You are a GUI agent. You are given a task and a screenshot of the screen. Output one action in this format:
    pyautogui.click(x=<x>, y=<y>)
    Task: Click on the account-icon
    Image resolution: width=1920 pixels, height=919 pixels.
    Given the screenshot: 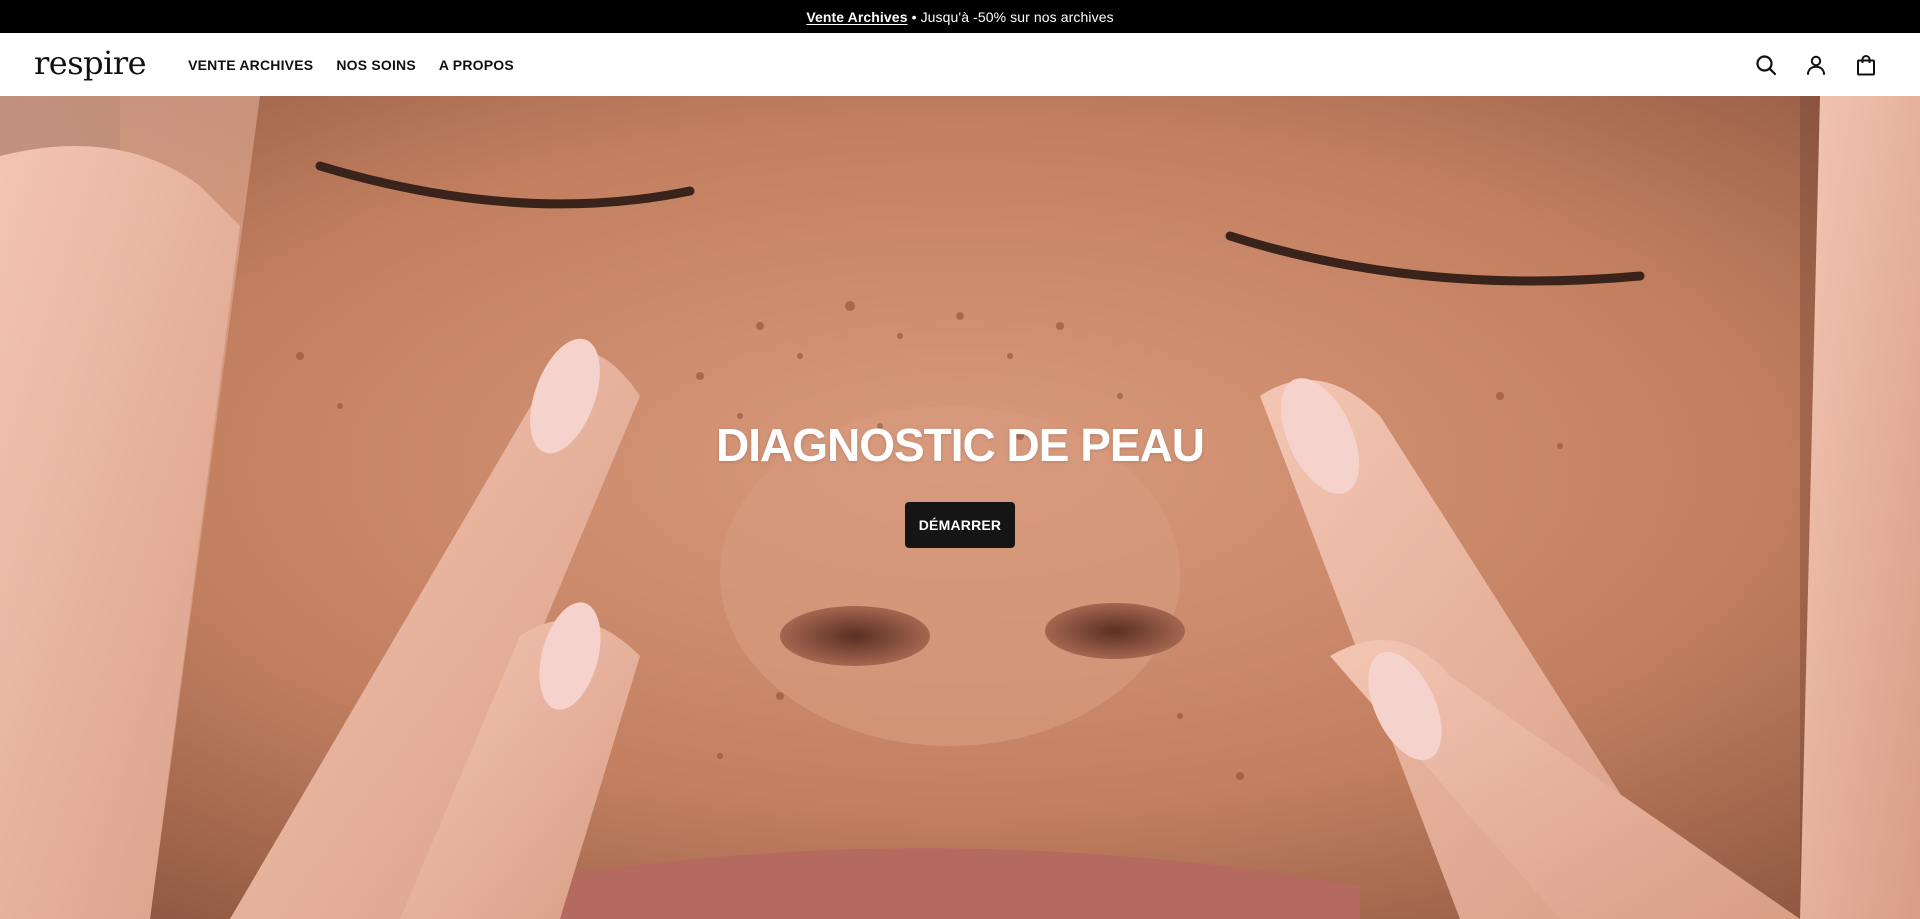 What is the action you would take?
    pyautogui.click(x=1816, y=65)
    